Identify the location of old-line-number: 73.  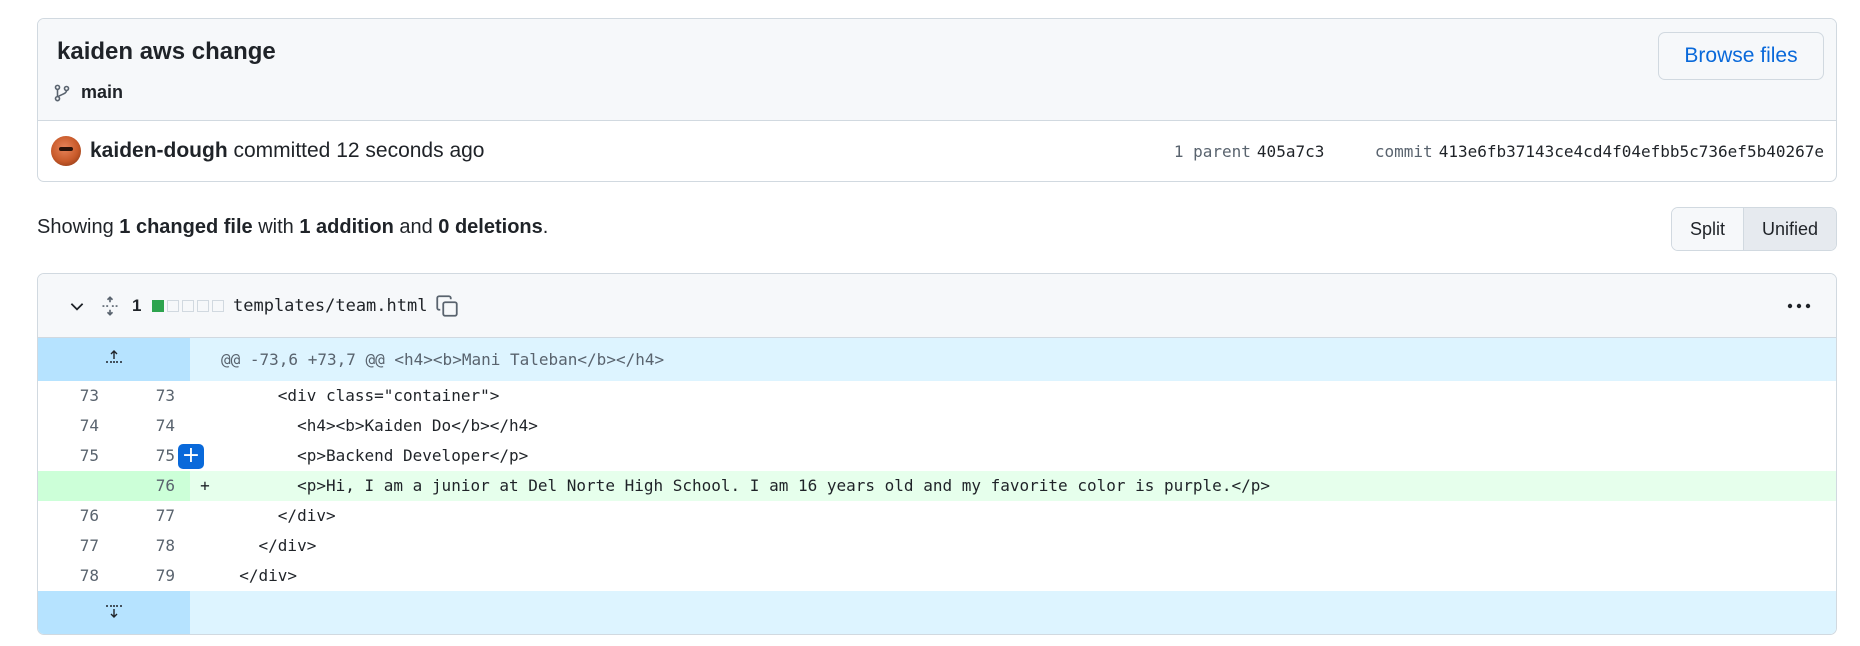
(68, 396).